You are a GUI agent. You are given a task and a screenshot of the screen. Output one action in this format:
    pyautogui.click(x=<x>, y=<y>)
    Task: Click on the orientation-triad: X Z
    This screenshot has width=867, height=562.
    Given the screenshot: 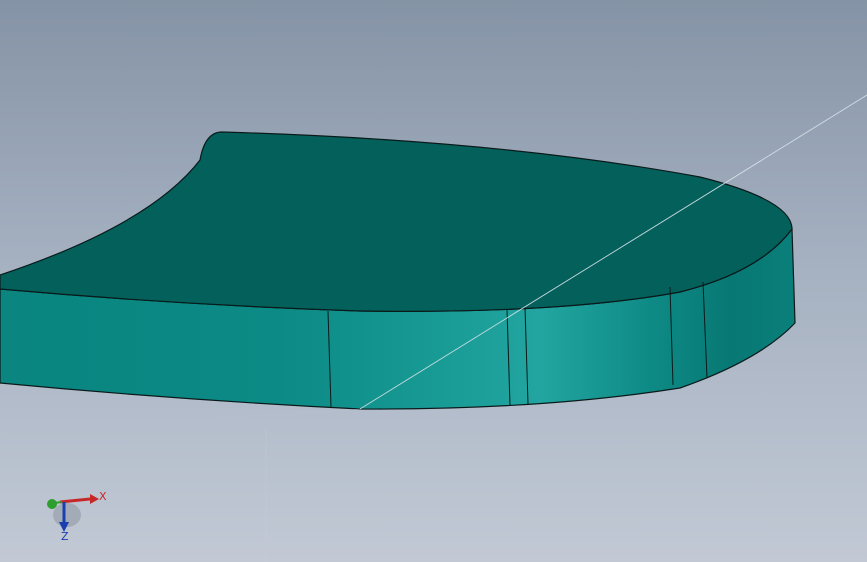 What is the action you would take?
    pyautogui.click(x=75, y=518)
    